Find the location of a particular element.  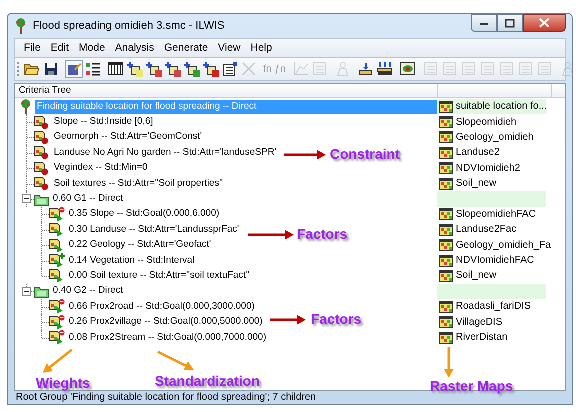

window-title: Flood spreading omidieh 3.smc - ILWIS is located at coordinates (129, 26).